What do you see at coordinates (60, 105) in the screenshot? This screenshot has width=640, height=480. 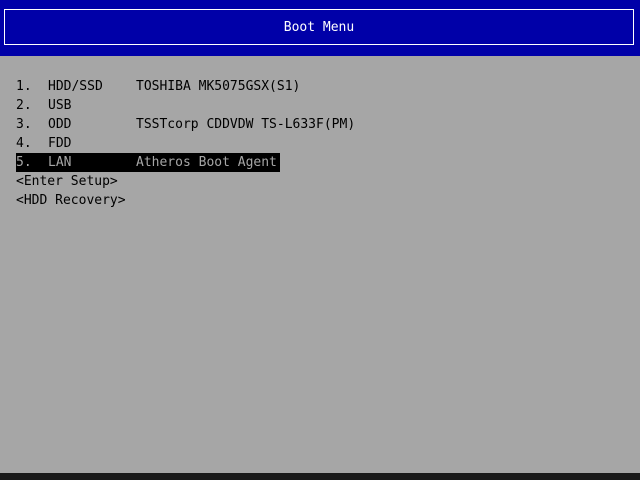 I see `boot-option-device: USB` at bounding box center [60, 105].